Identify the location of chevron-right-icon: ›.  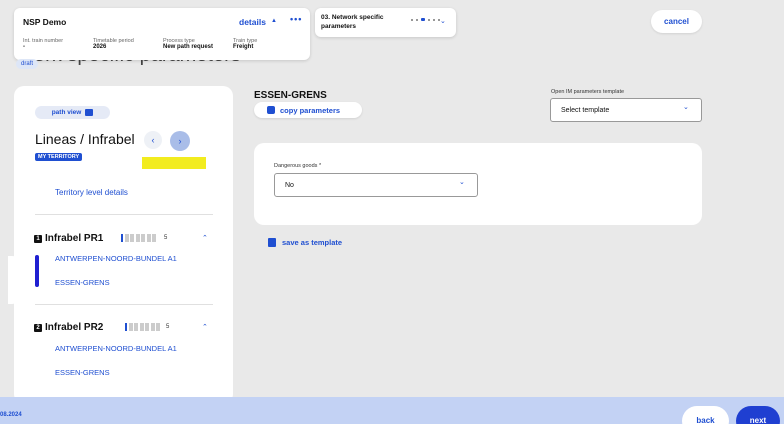
(180, 141).